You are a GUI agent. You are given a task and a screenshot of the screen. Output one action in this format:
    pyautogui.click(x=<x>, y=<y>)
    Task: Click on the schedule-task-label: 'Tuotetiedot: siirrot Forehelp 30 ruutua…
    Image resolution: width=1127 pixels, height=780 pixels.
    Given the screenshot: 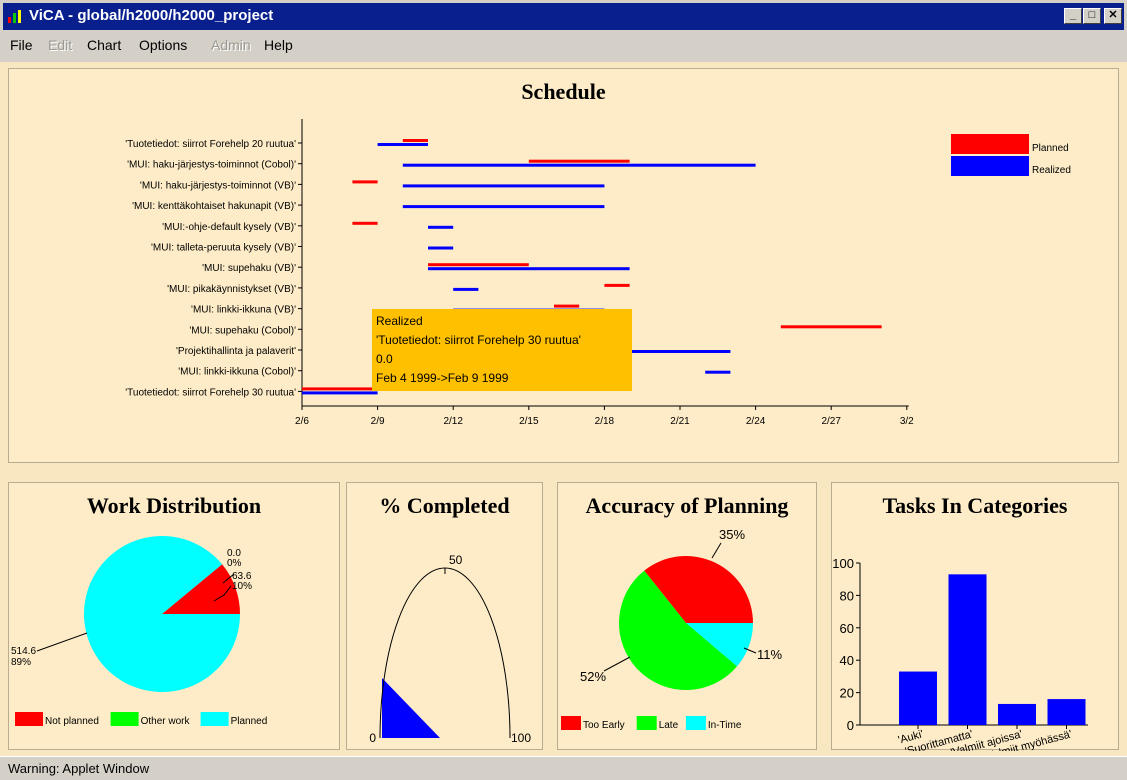 What is the action you would take?
    pyautogui.click(x=210, y=392)
    